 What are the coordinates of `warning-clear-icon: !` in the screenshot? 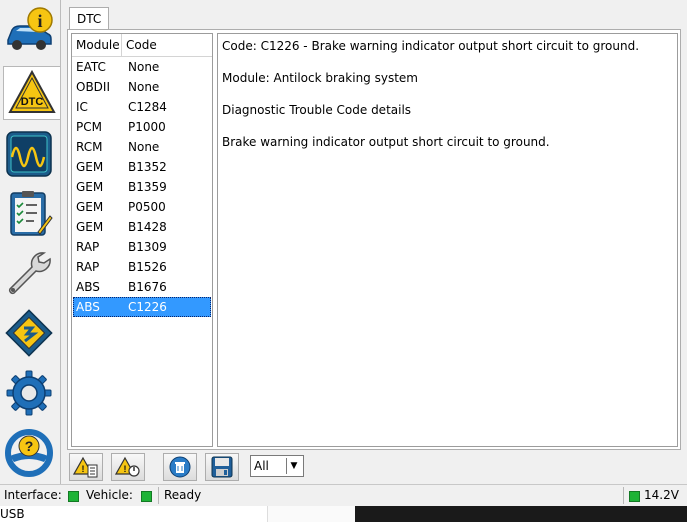 It's located at (127, 466).